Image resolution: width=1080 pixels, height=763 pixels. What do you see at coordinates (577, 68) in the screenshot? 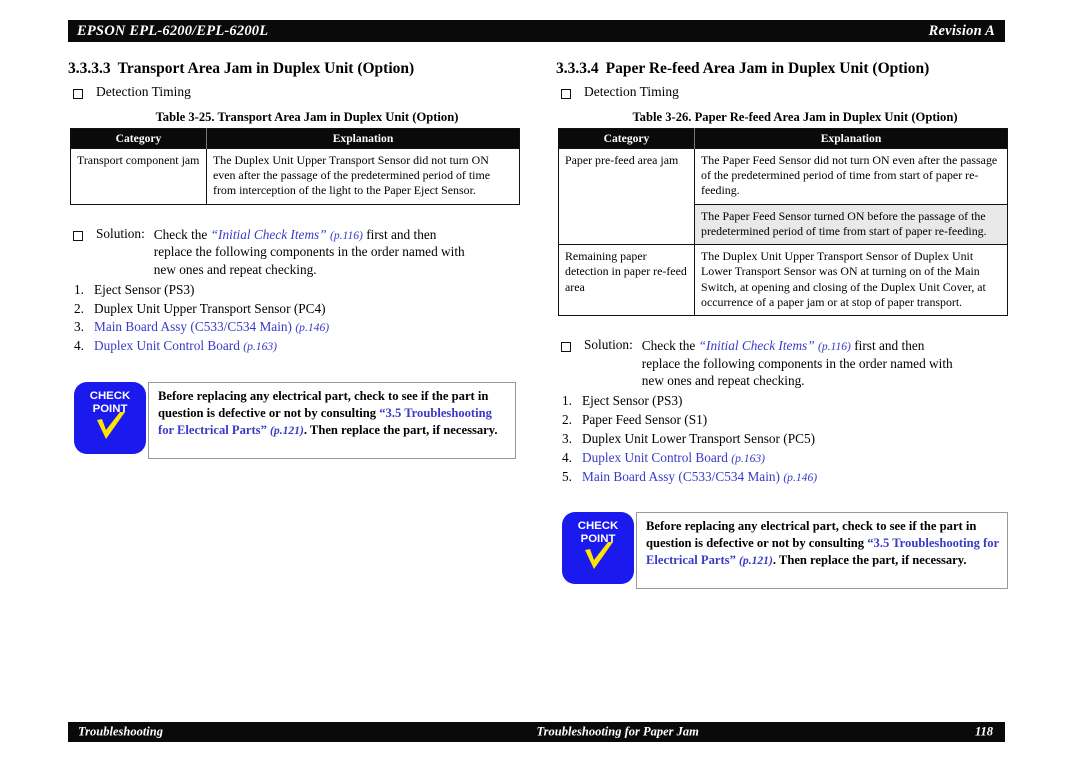
I see `right-section-number: 3.3.3.4` at bounding box center [577, 68].